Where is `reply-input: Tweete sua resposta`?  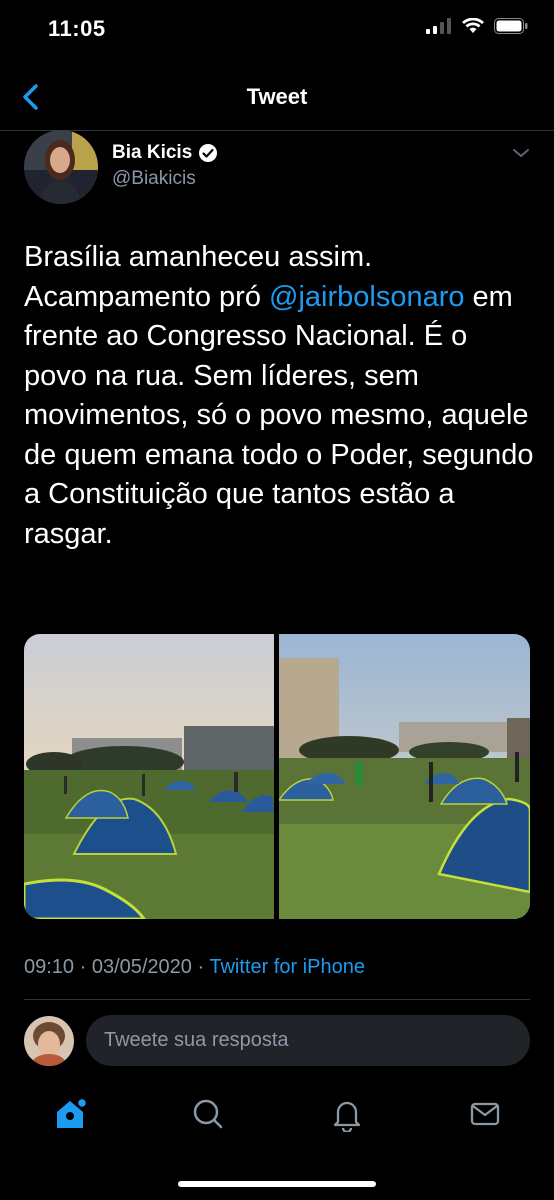 reply-input: Tweete sua resposta is located at coordinates (308, 1040).